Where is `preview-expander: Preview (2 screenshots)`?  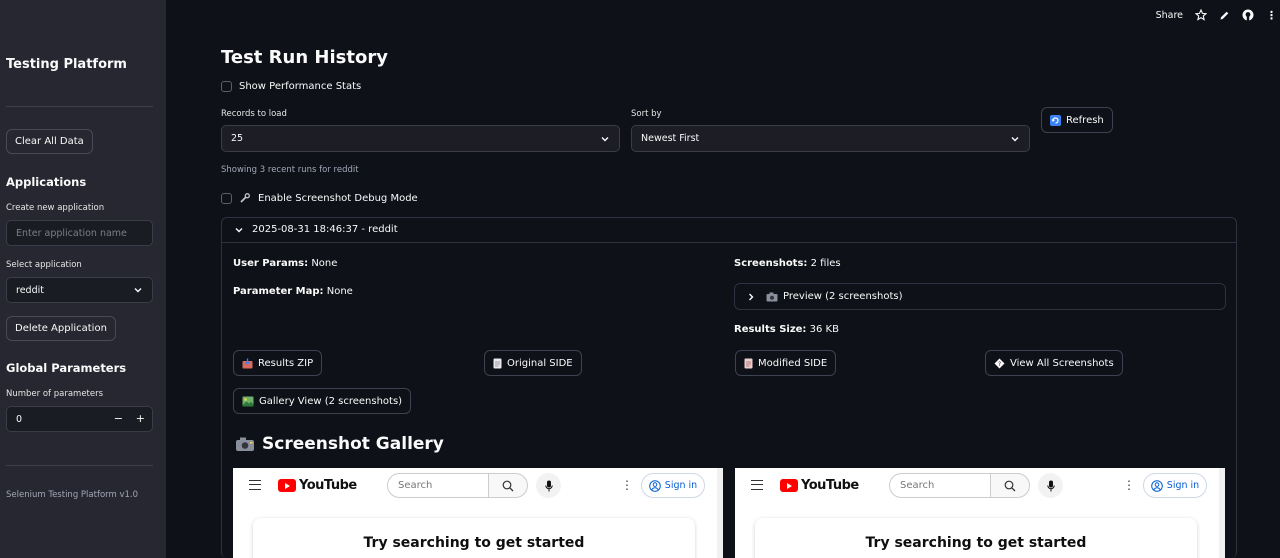 preview-expander: Preview (2 screenshots) is located at coordinates (980, 296).